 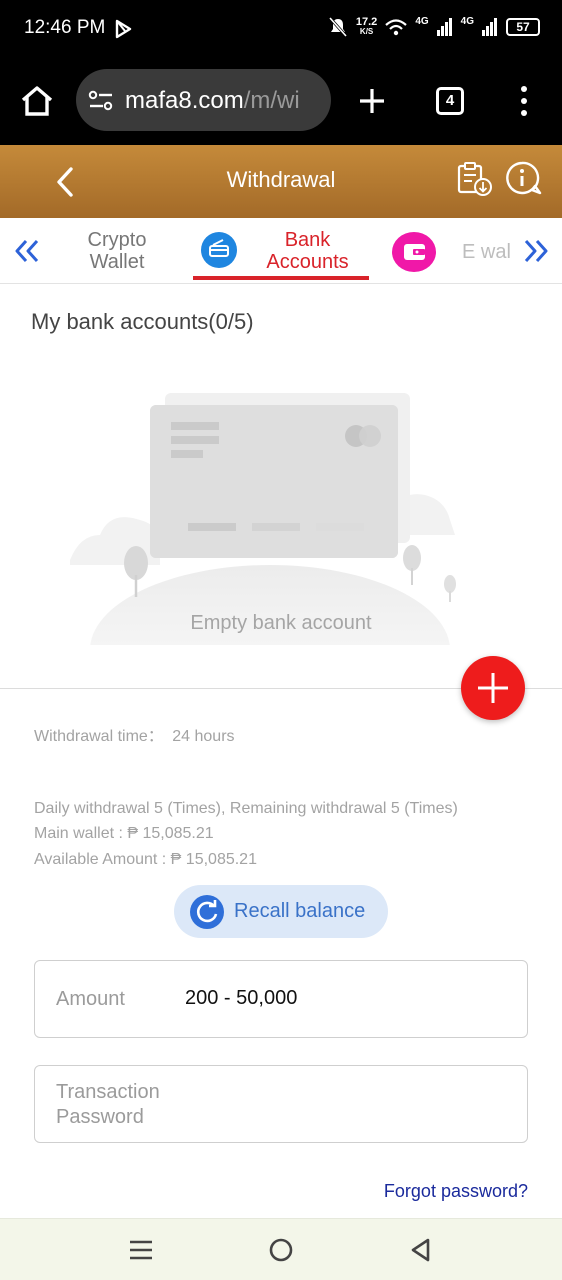 I want to click on amount-input, so click(x=345, y=998).